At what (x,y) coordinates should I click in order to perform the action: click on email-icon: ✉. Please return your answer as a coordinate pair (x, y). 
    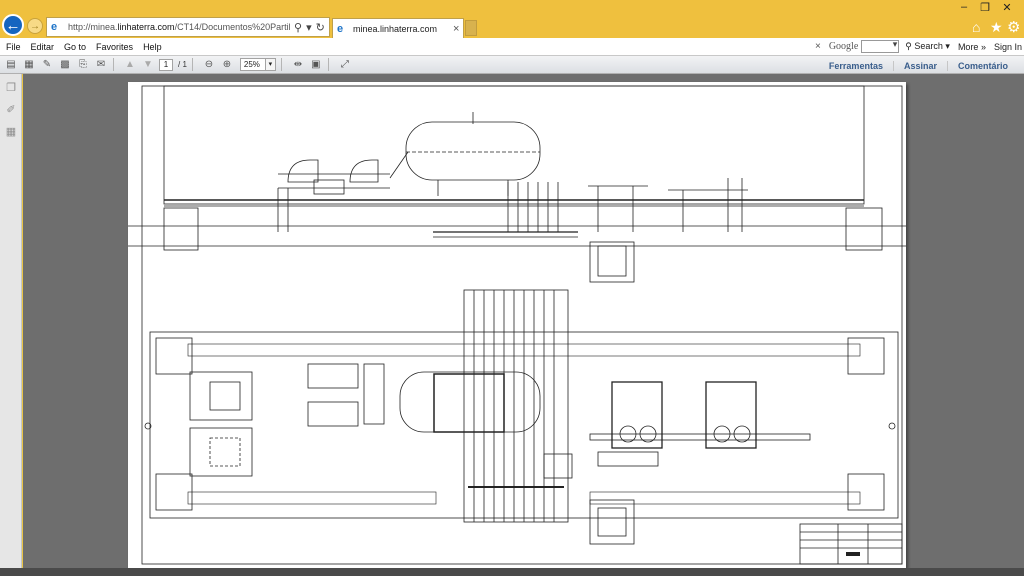
    Looking at the image, I should click on (101, 65).